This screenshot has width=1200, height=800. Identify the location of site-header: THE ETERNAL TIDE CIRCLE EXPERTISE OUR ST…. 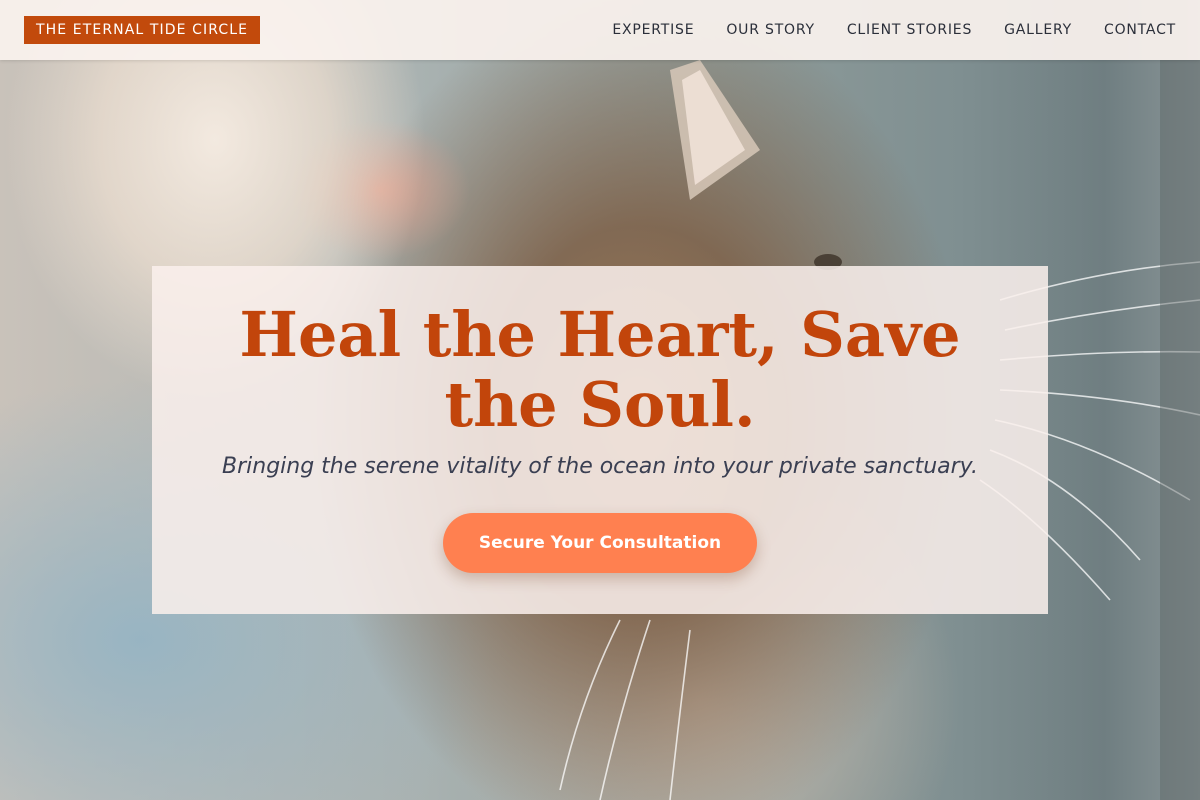
(600, 30).